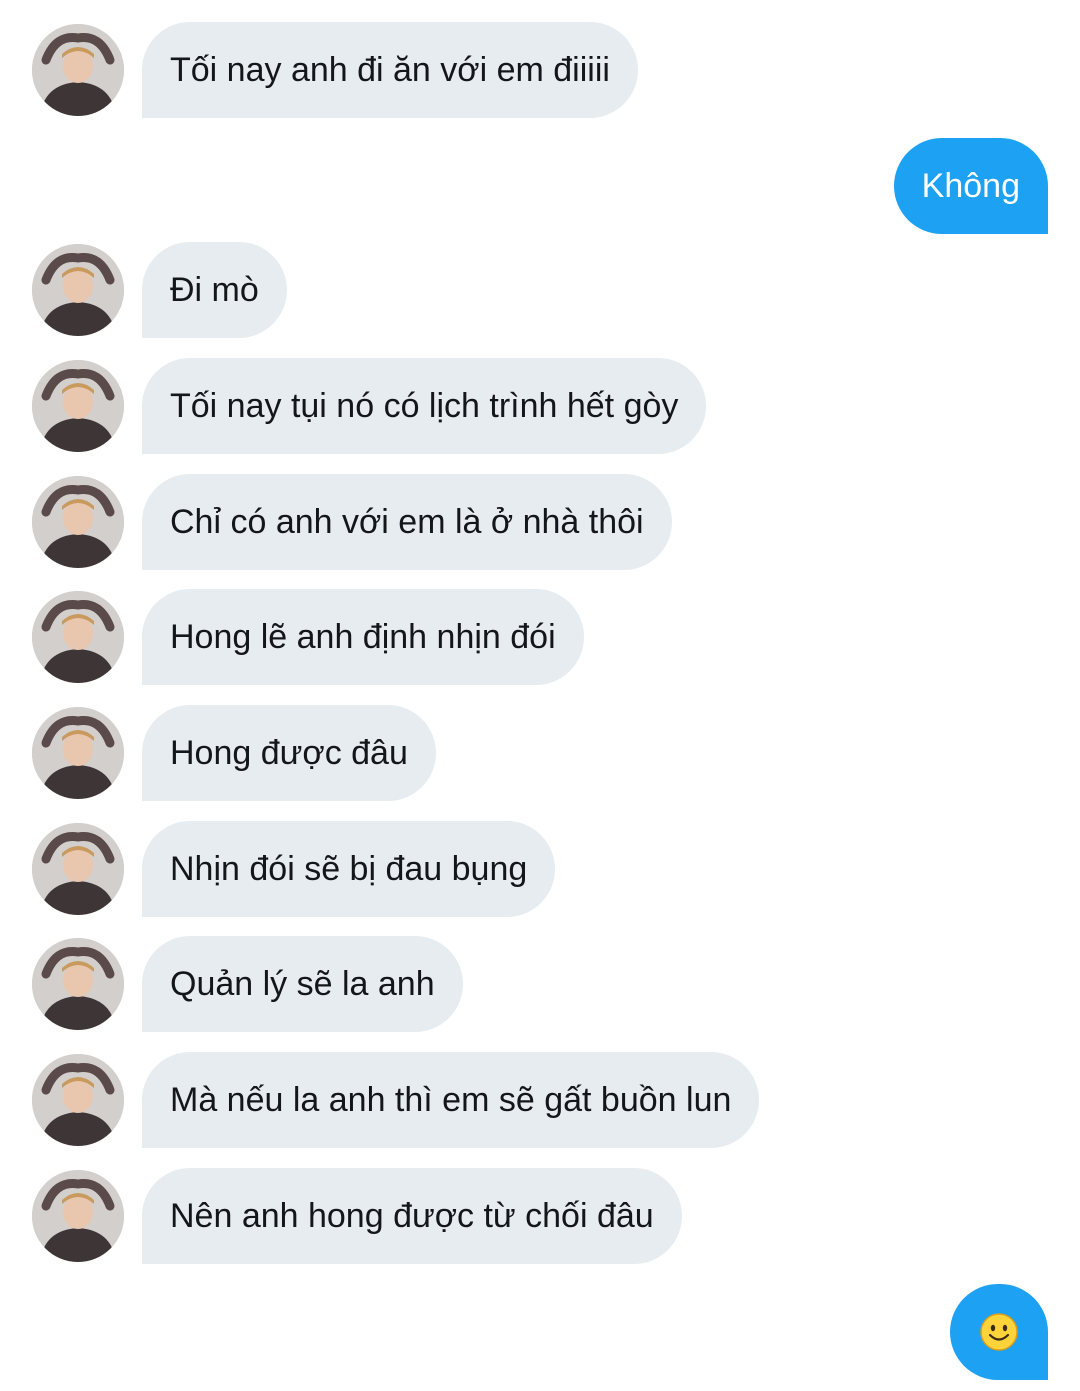  I want to click on incoming-message-bubble: Nên anh hong được từ chối đâu, so click(412, 1216).